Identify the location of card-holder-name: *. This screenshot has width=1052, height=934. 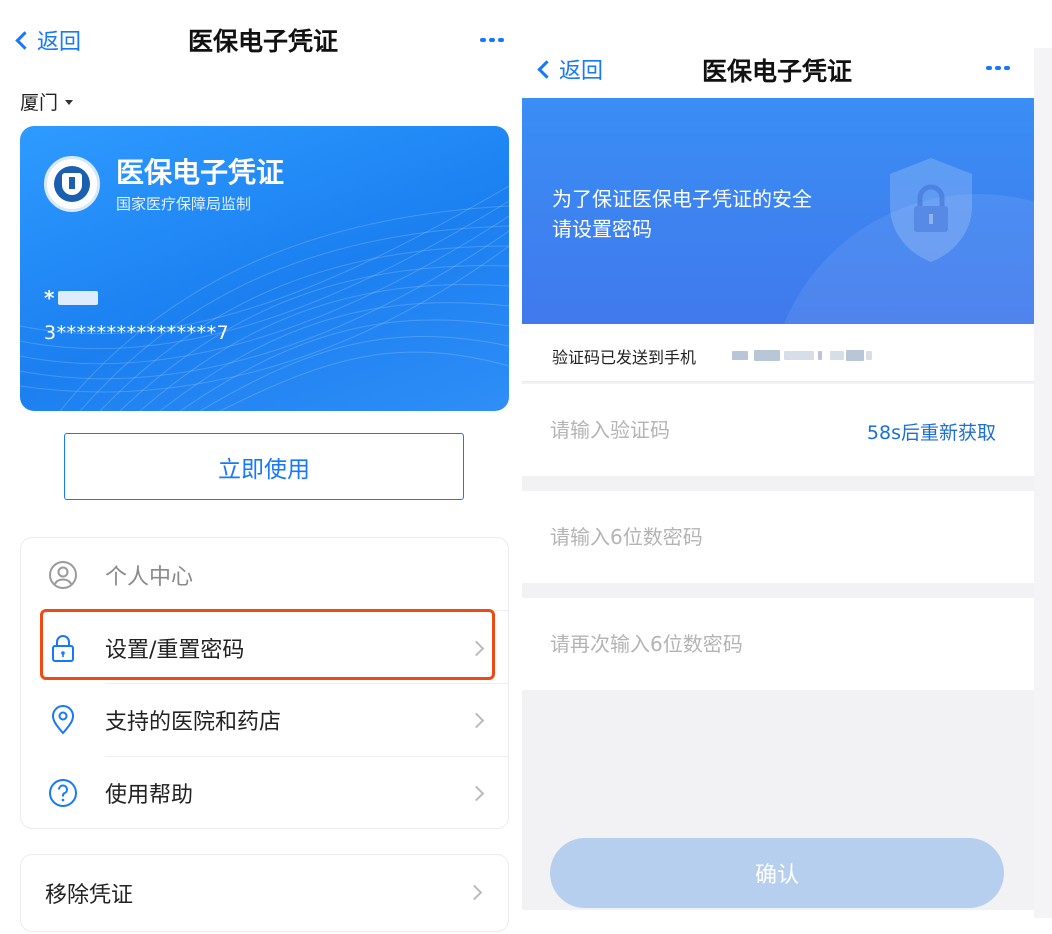
(71, 298).